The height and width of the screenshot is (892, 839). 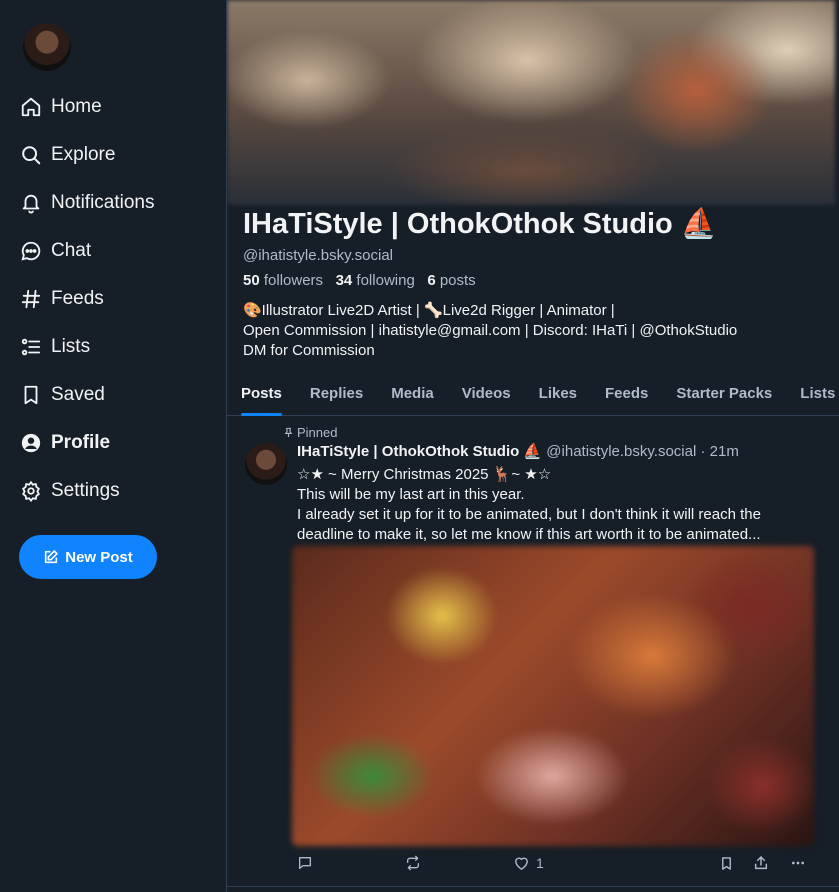 What do you see at coordinates (336, 393) in the screenshot?
I see `tab-replies: Replies` at bounding box center [336, 393].